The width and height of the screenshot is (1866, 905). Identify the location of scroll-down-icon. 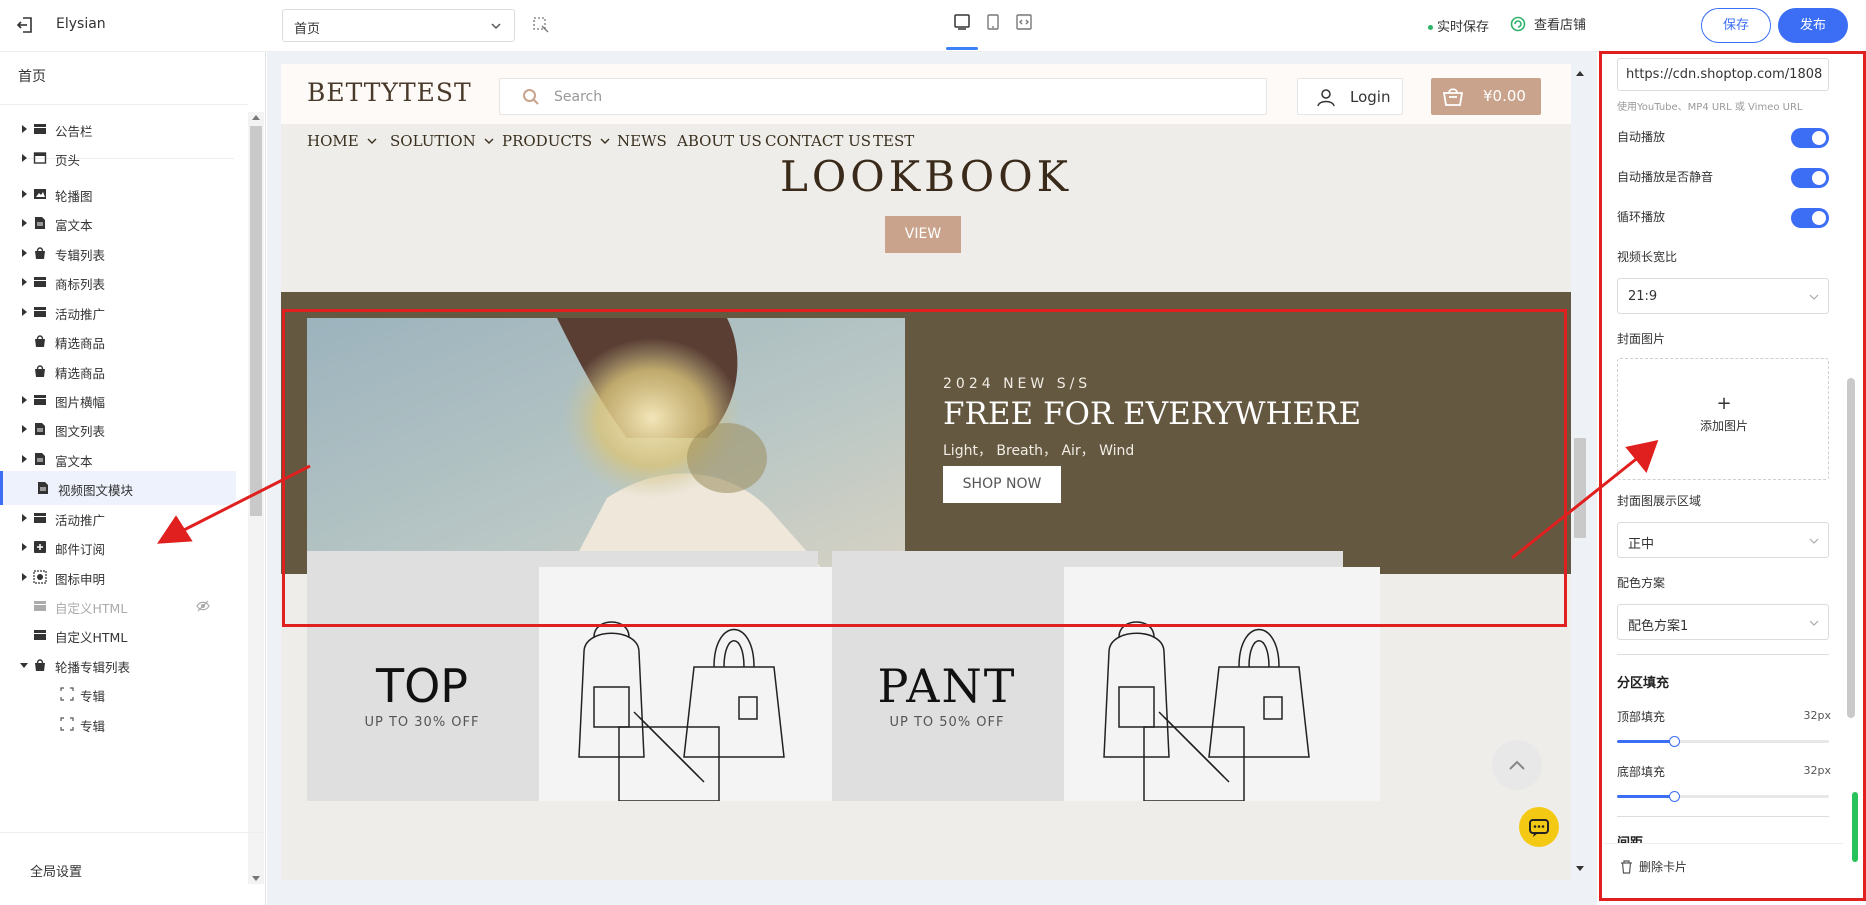
(1580, 869).